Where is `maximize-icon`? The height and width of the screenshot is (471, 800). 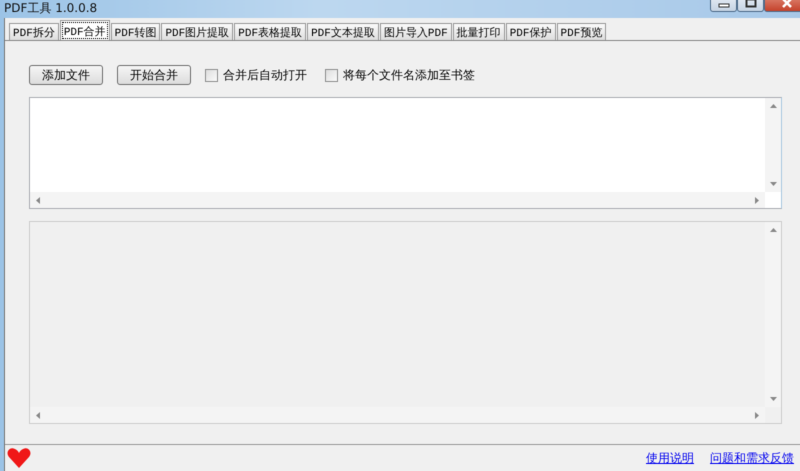
maximize-icon is located at coordinates (750, 4).